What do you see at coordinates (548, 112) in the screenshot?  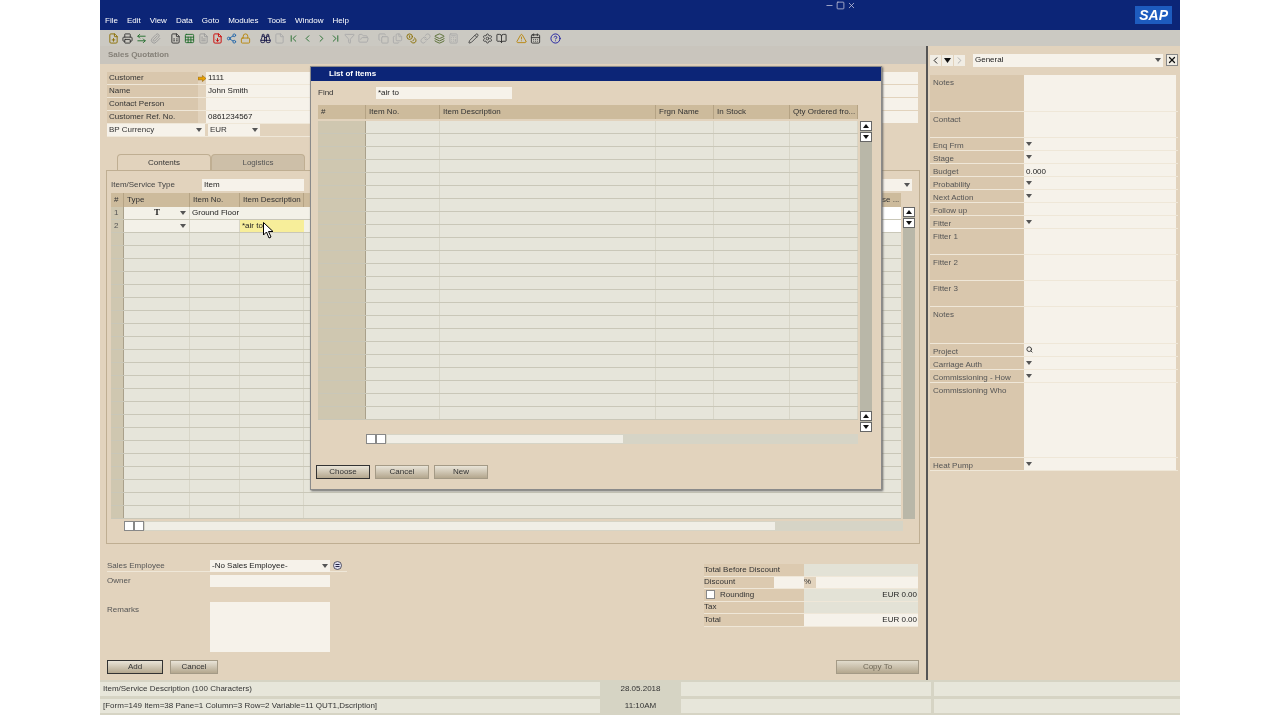 I see `column-header: Item Description` at bounding box center [548, 112].